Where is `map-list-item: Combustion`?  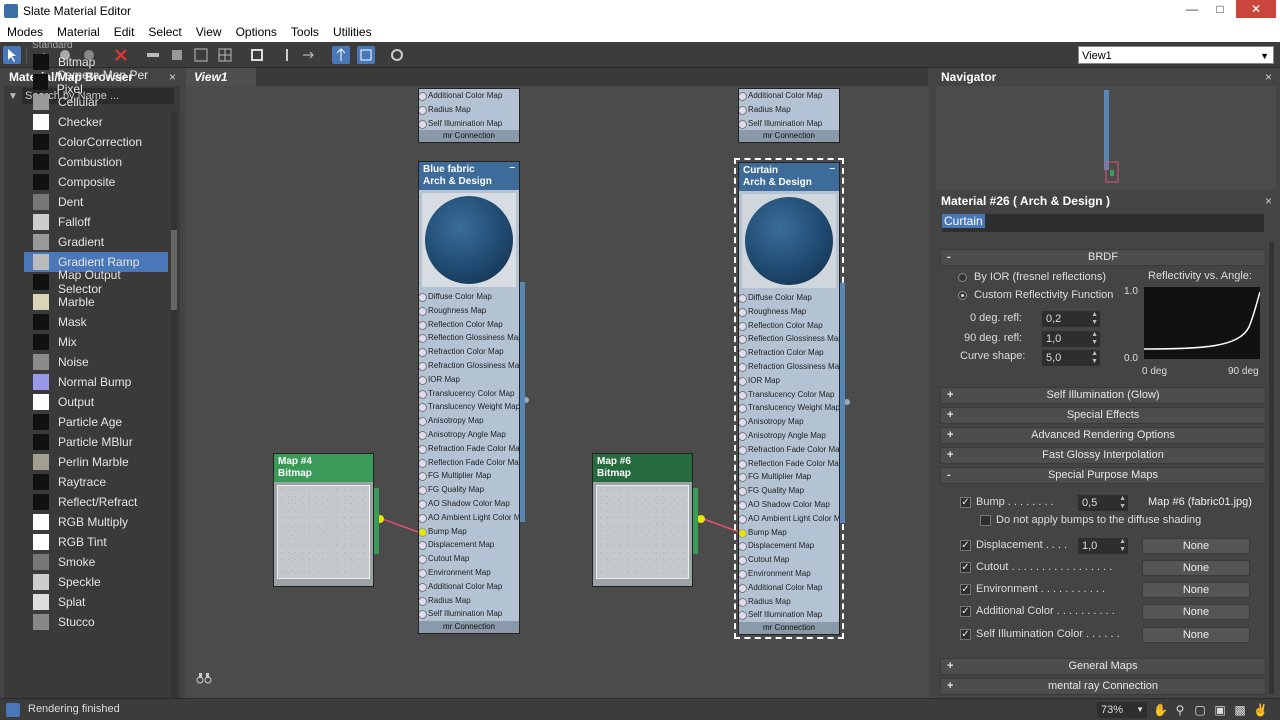
map-list-item: Combustion is located at coordinates (96, 162).